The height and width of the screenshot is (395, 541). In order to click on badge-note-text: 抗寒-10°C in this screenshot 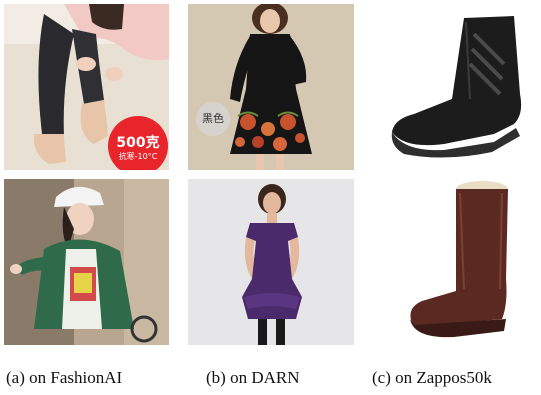, I will do `click(138, 156)`.